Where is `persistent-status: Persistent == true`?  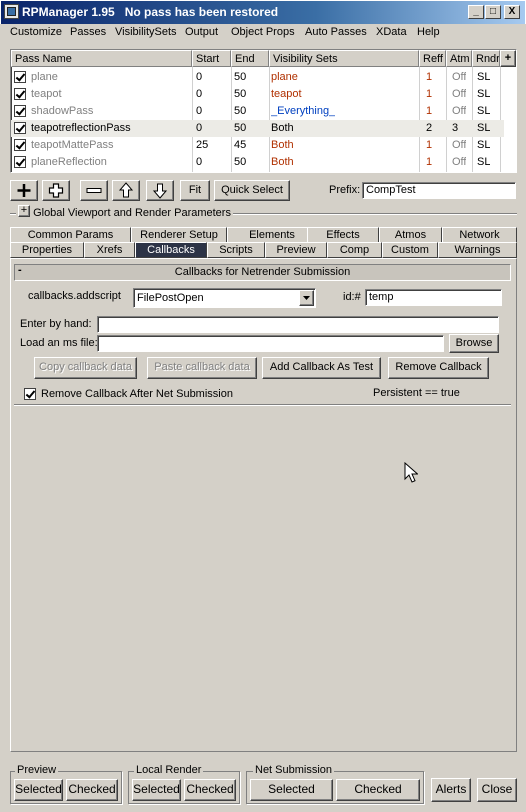 persistent-status: Persistent == true is located at coordinates (416, 393).